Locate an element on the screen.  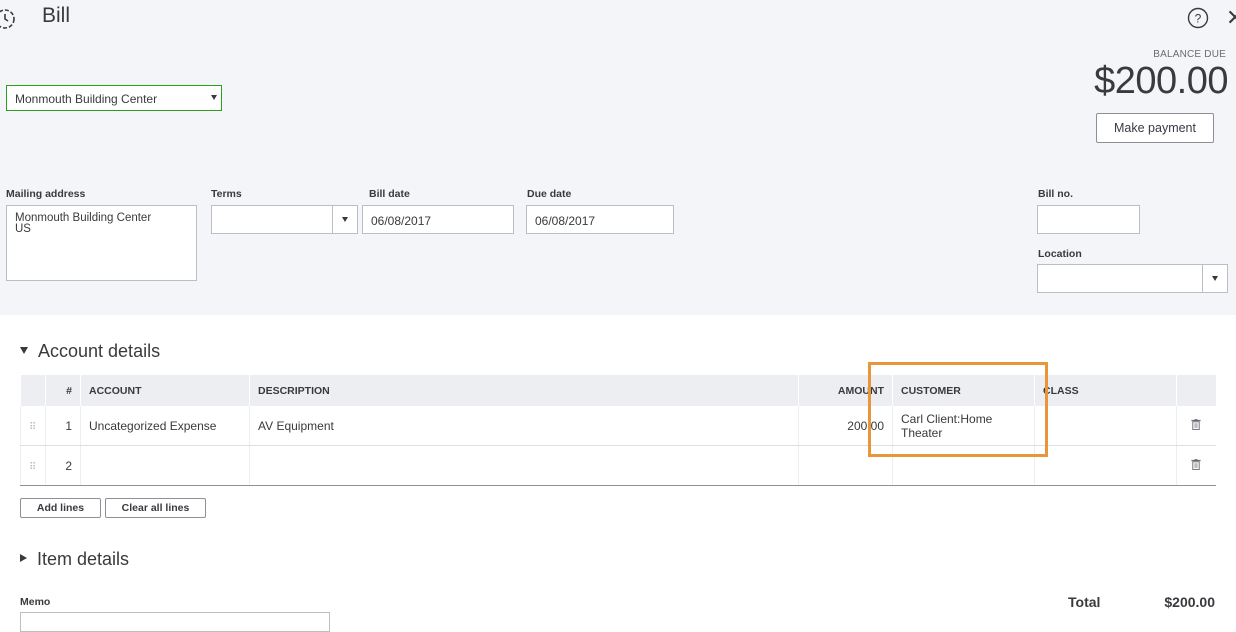
description-cell: AV Equipment is located at coordinates (524, 426).